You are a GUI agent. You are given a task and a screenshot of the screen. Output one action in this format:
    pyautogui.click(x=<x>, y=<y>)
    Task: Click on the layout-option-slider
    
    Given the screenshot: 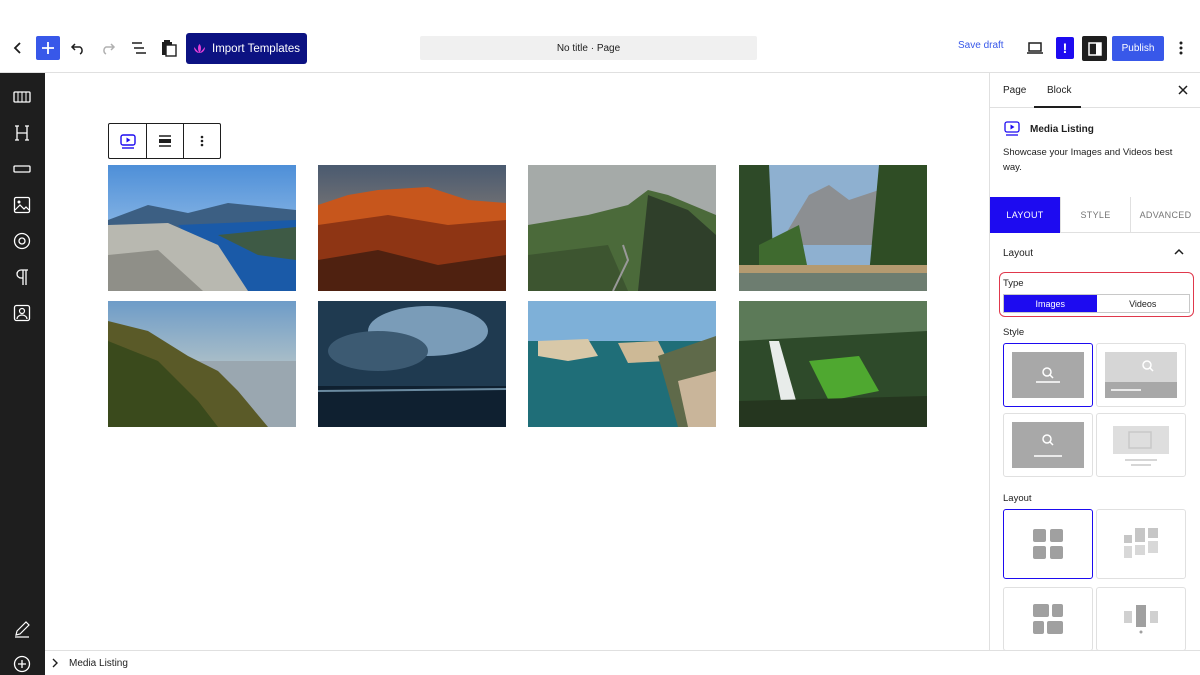 What is the action you would take?
    pyautogui.click(x=1141, y=618)
    